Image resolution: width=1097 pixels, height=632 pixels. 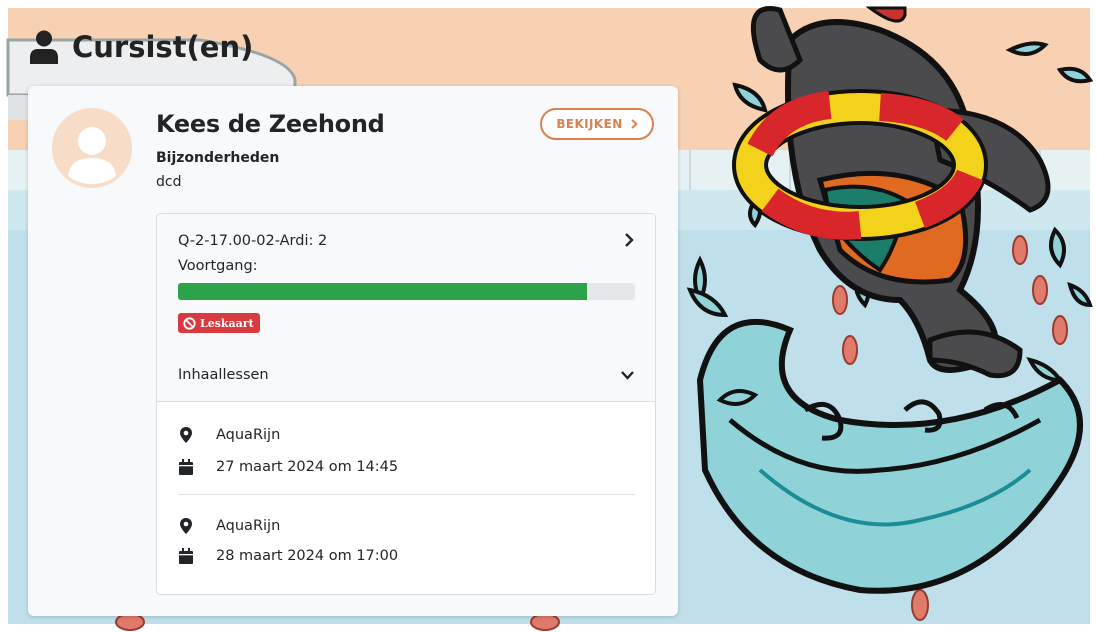 What do you see at coordinates (589, 124) in the screenshot?
I see `view-button-label: BEKIJKEN` at bounding box center [589, 124].